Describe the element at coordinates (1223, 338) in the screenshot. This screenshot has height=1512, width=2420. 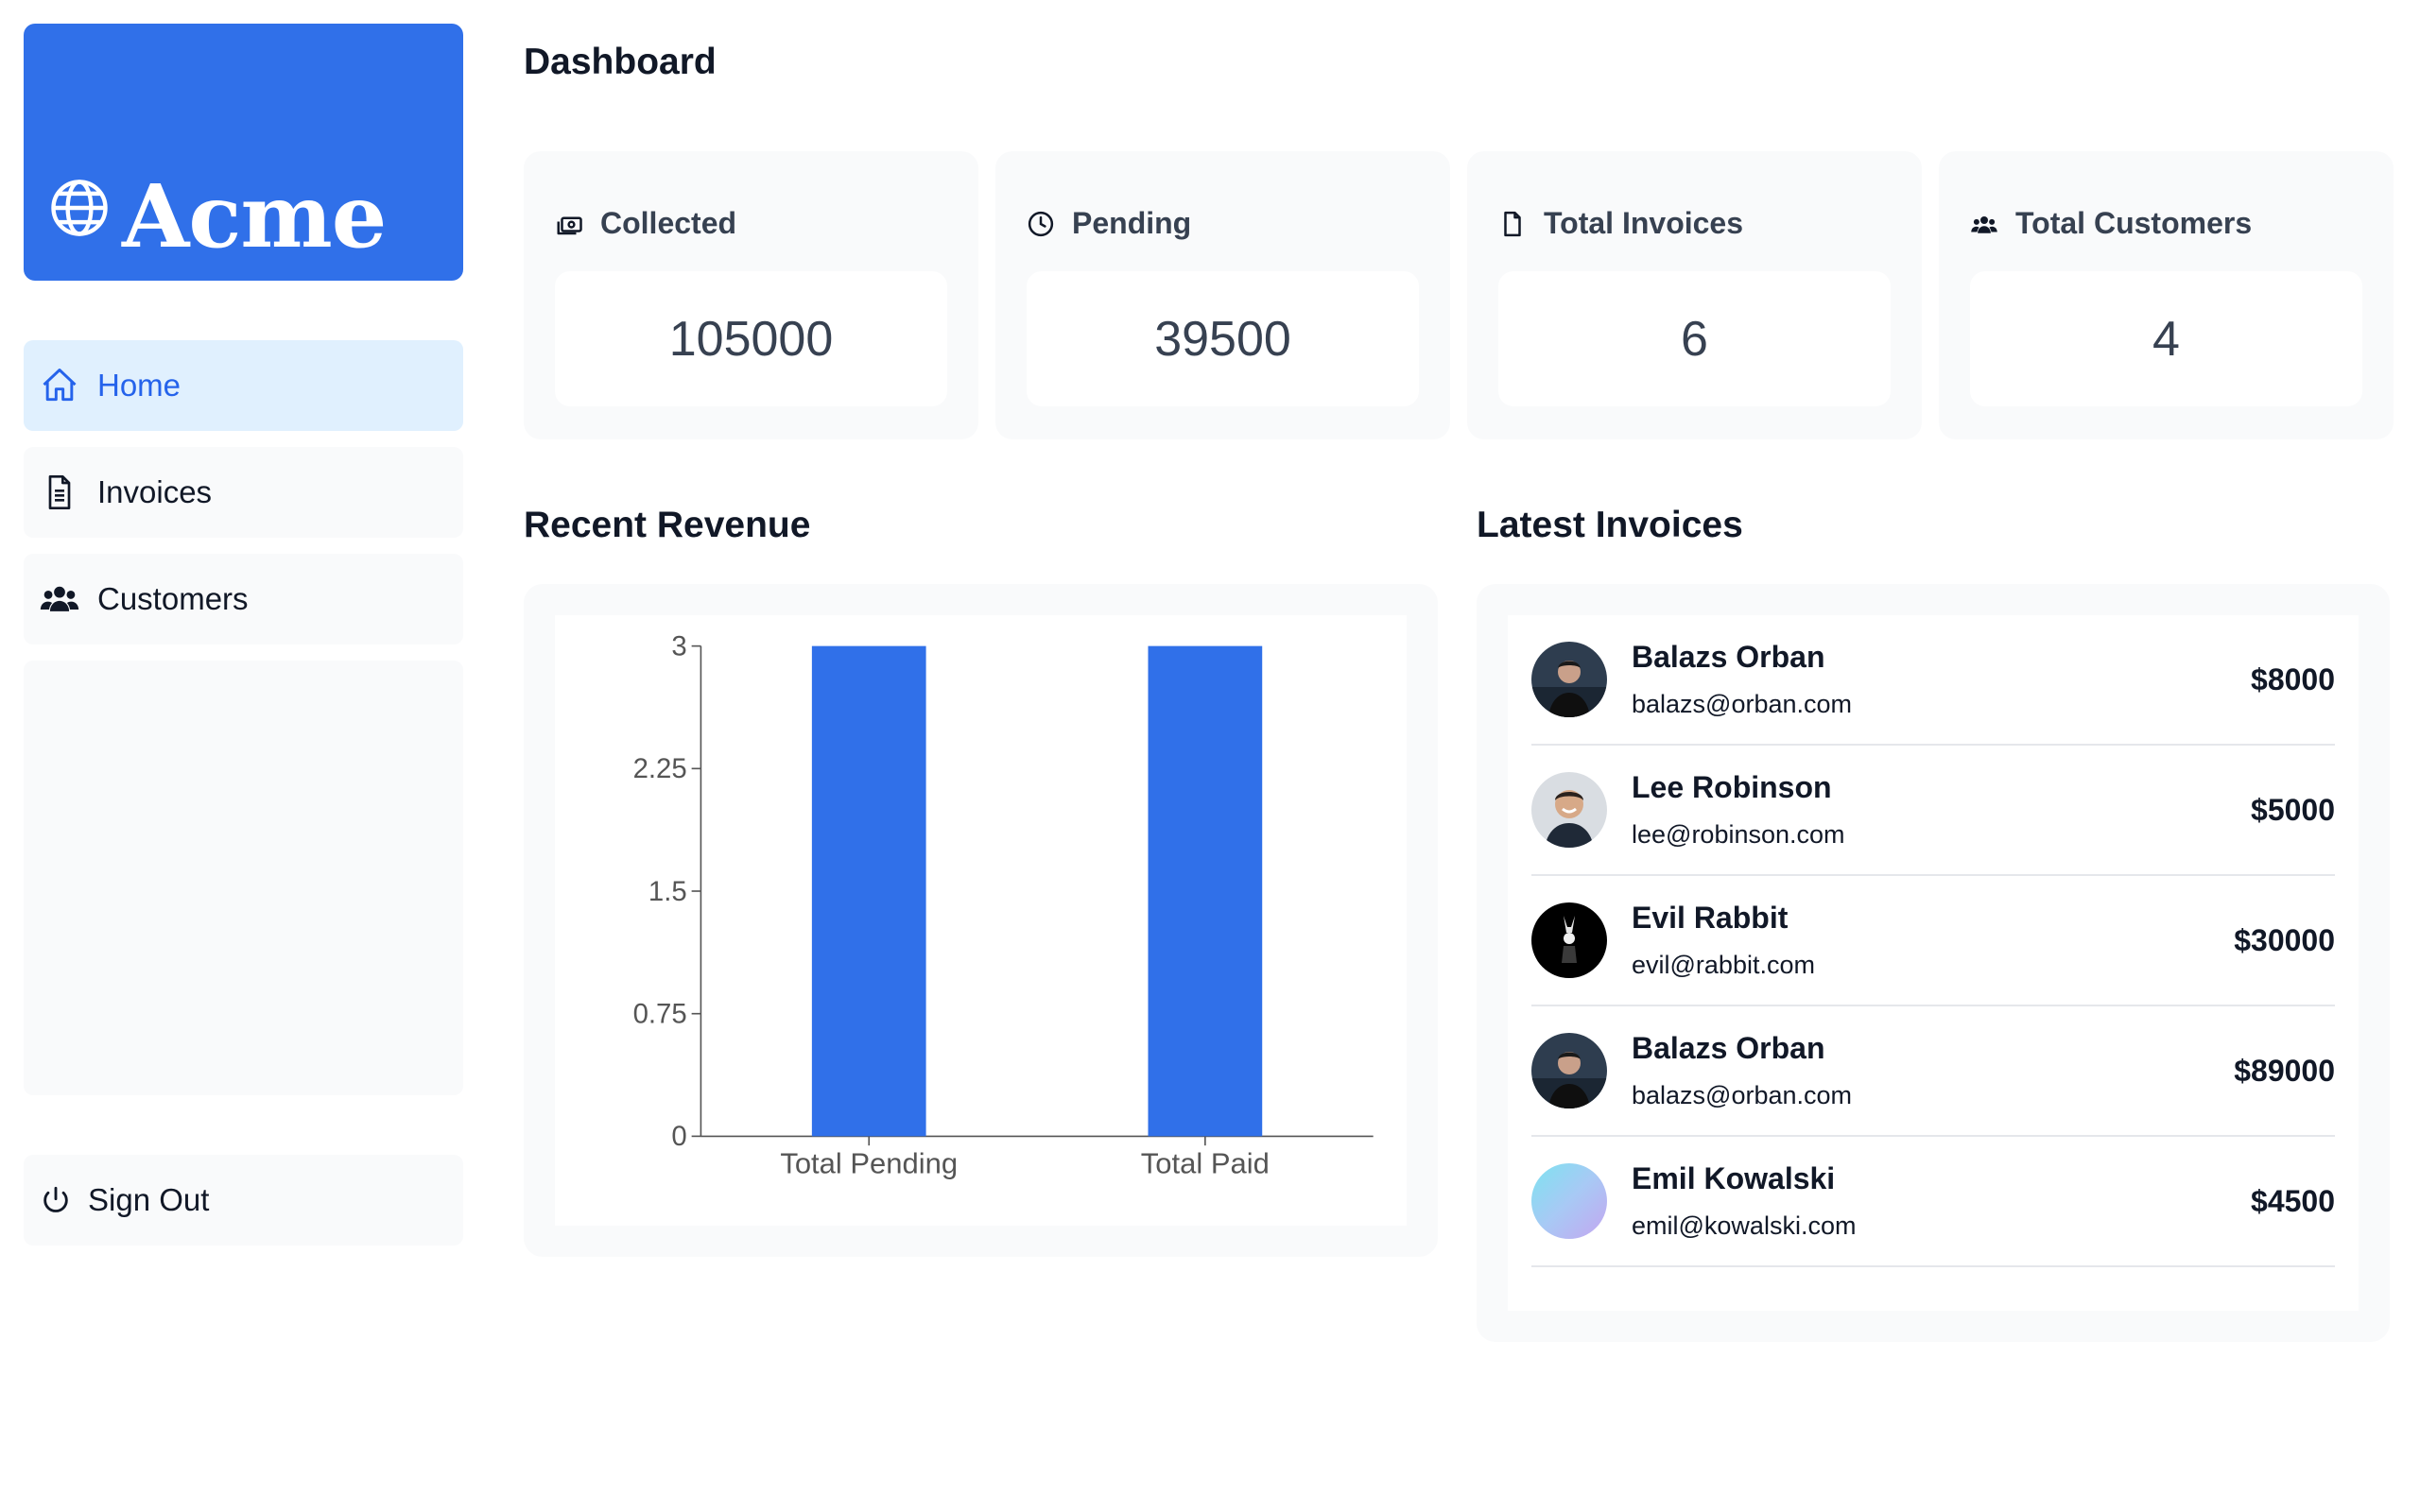
I see `card-value: 39500` at that location.